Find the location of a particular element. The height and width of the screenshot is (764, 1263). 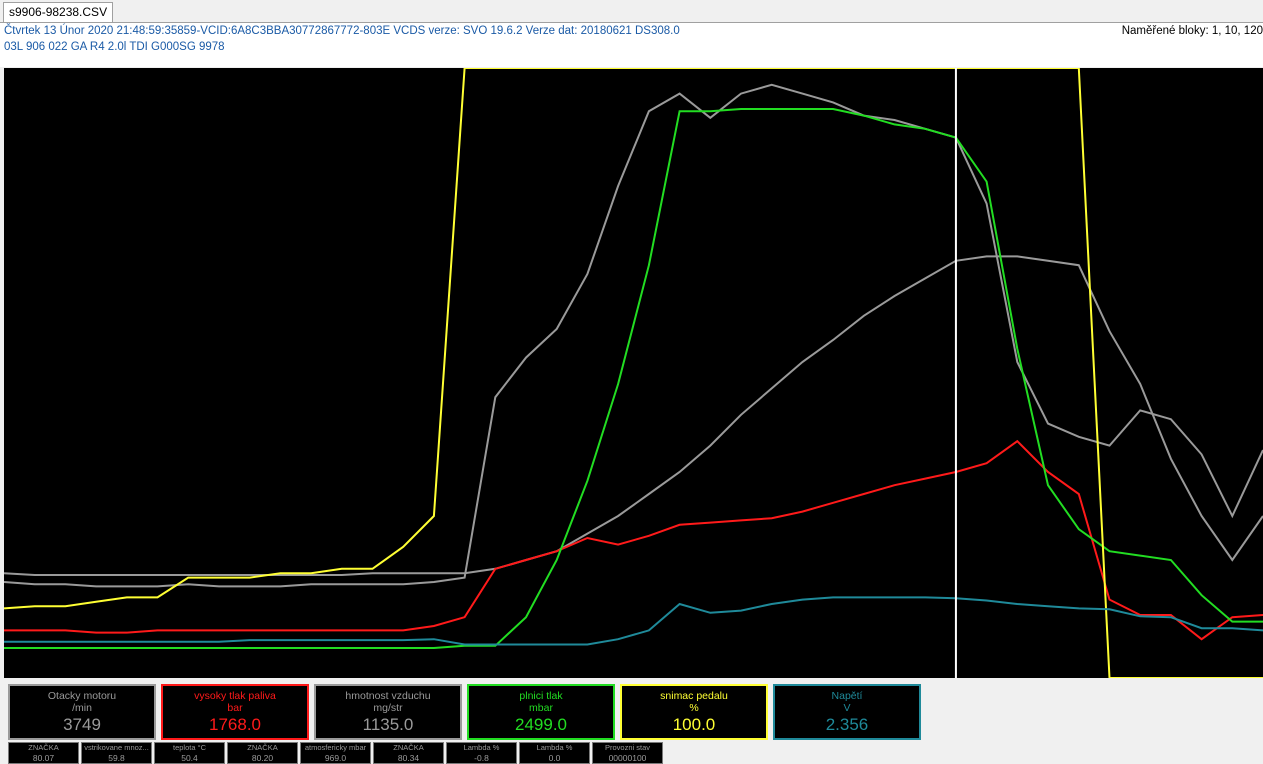

gauge-title: plnici tlak is located at coordinates (541, 696).